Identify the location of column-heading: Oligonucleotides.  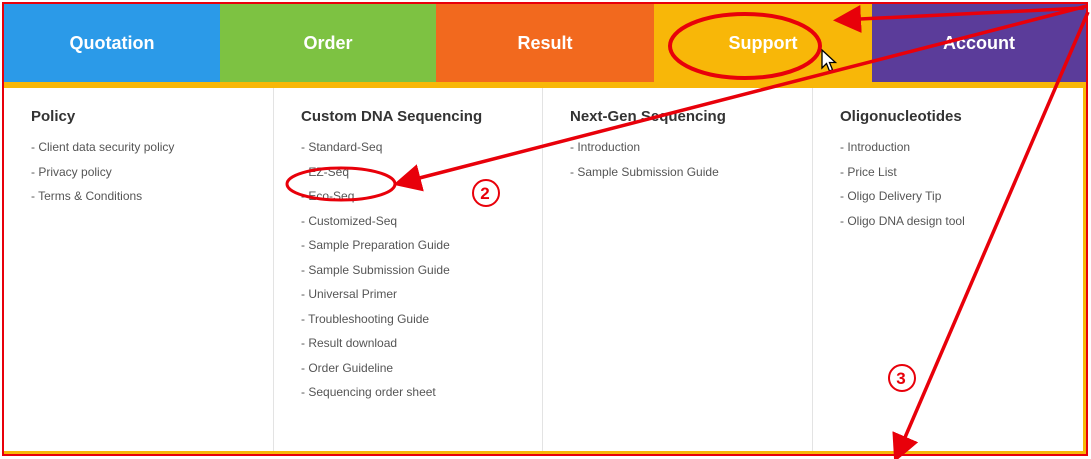
(901, 116).